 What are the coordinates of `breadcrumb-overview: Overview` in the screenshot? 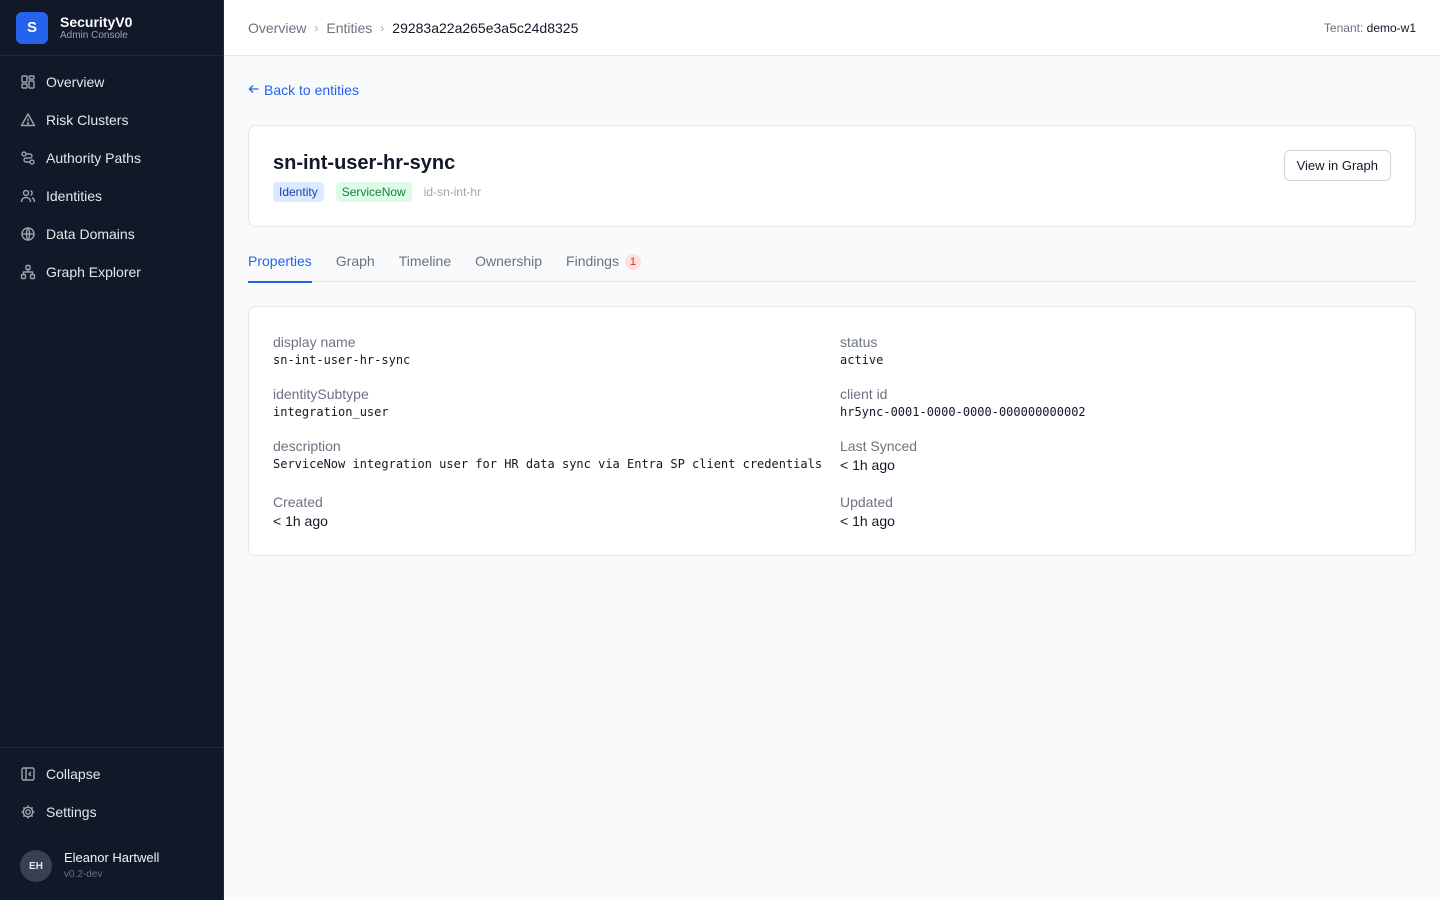 It's located at (277, 28).